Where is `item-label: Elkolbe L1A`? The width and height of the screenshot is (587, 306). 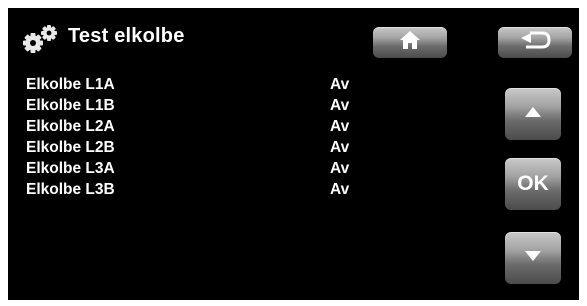 item-label: Elkolbe L1A is located at coordinates (70, 84).